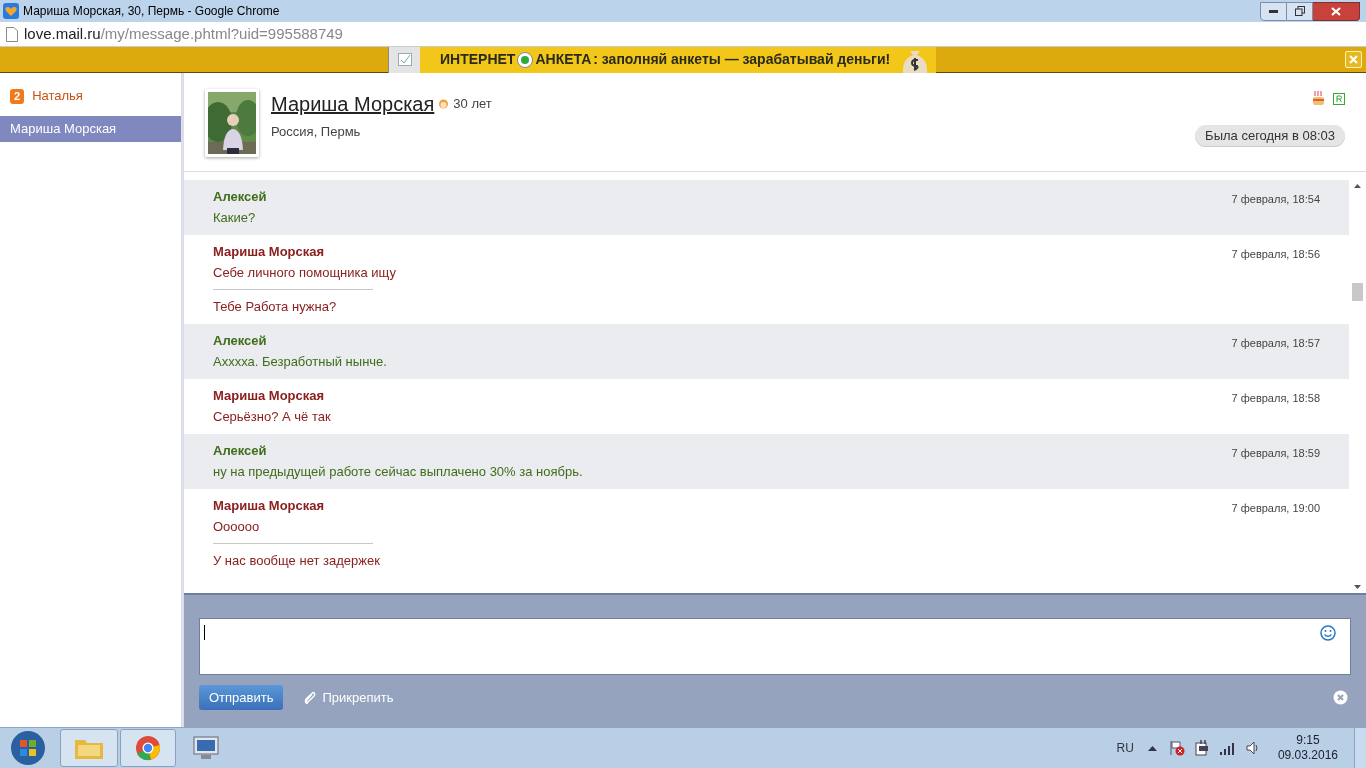  I want to click on message-text: ну на предыдущей работе сейчас выплачено 30% за ноябрь., so click(398, 472).